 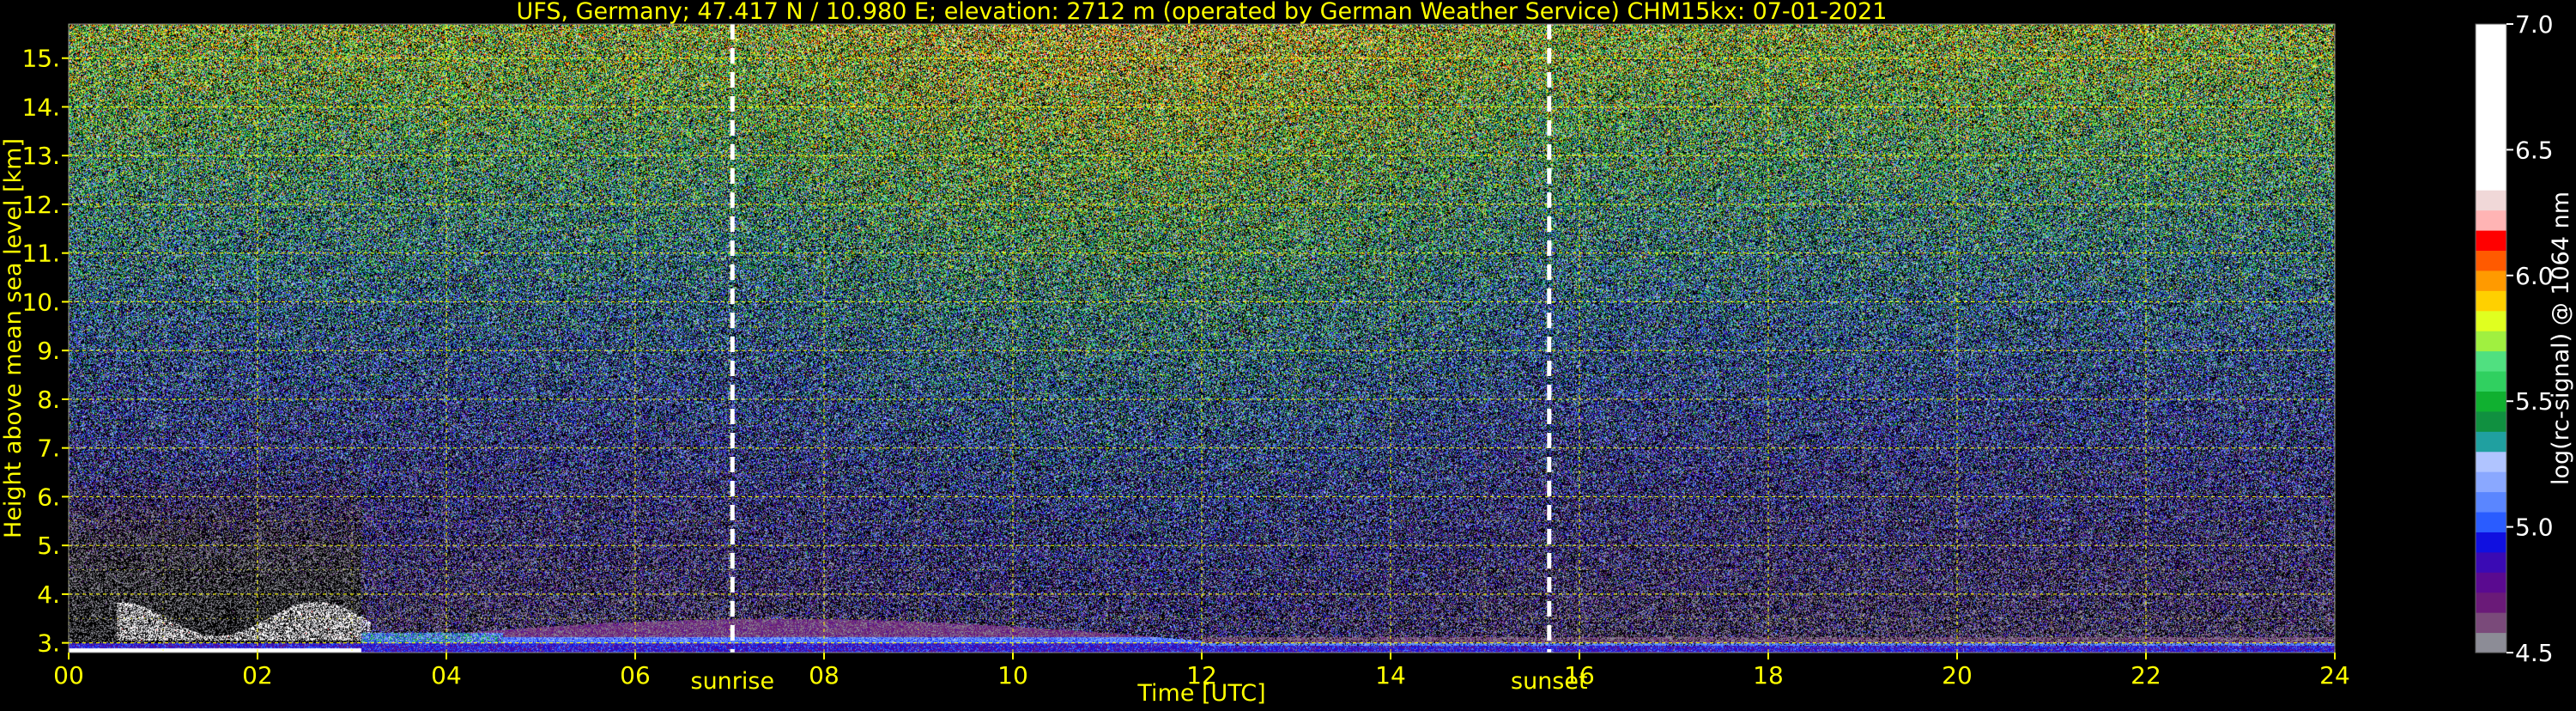 What do you see at coordinates (68, 675) in the screenshot?
I see `x-tick-label: 00` at bounding box center [68, 675].